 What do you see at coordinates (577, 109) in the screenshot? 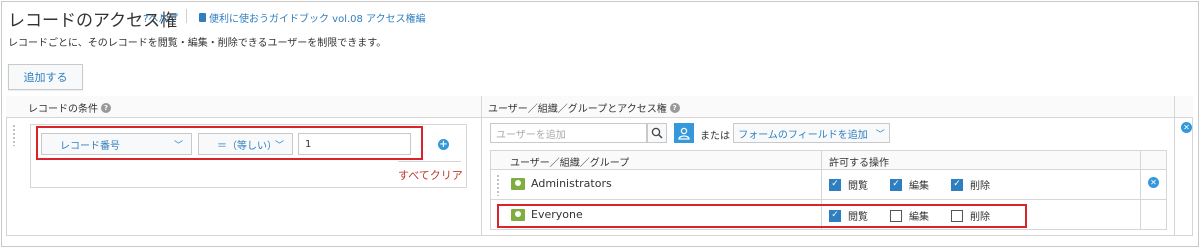
I see `user-header-label: ユーザー／組織／グループとアクセス権` at bounding box center [577, 109].